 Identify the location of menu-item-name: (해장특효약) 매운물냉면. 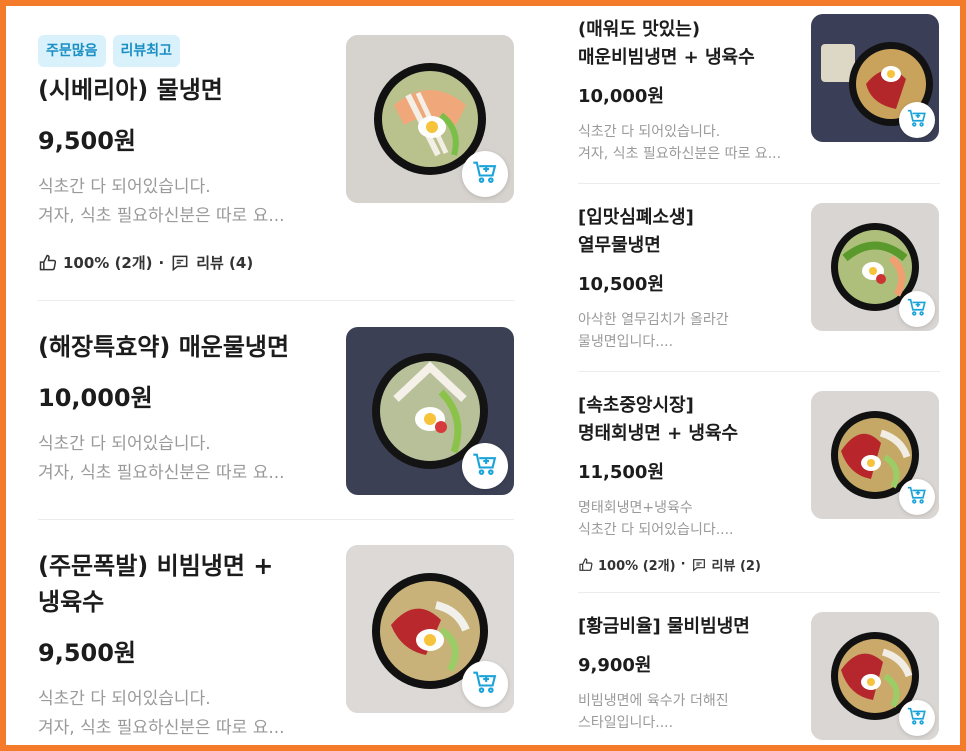
(164, 347).